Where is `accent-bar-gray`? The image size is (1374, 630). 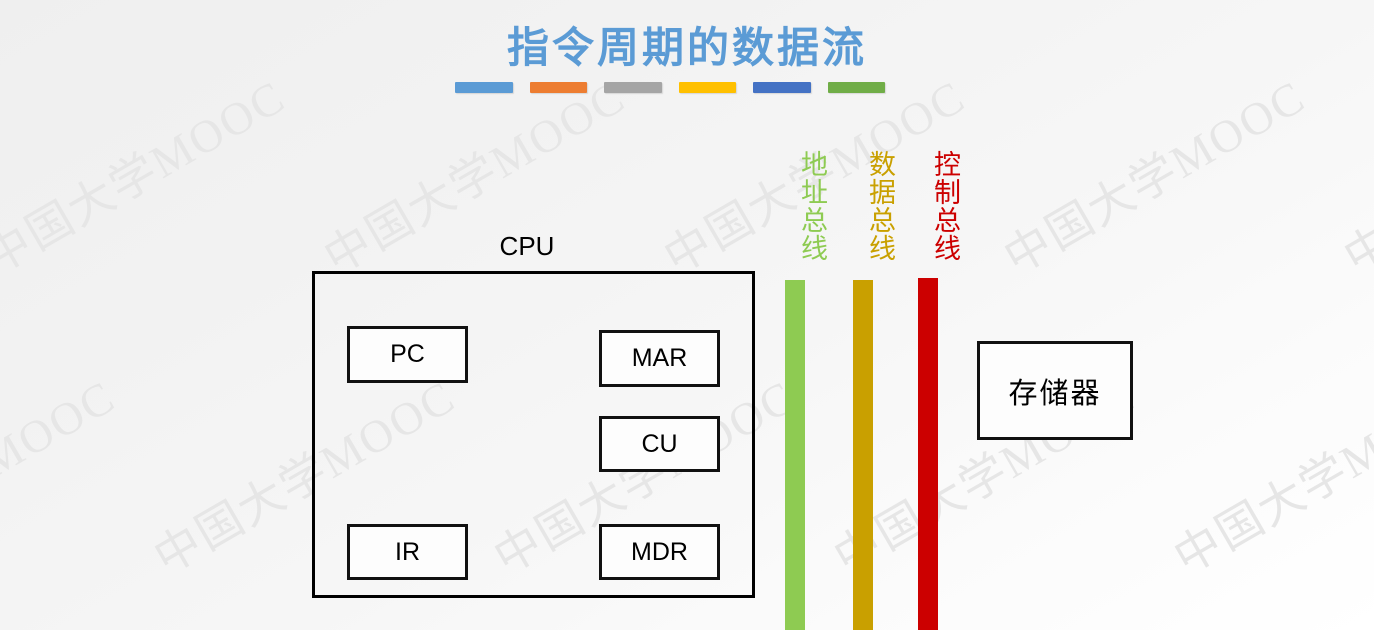 accent-bar-gray is located at coordinates (633, 87).